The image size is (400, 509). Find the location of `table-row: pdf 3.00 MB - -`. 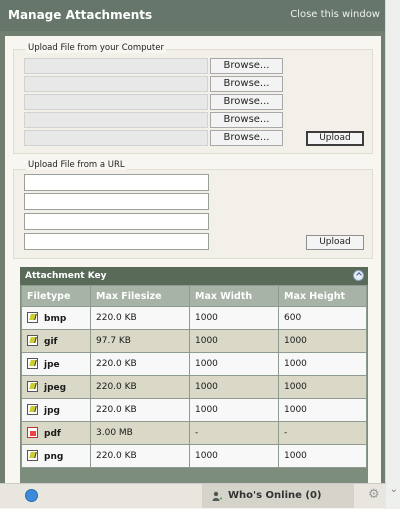

table-row: pdf 3.00 MB - - is located at coordinates (194, 433).